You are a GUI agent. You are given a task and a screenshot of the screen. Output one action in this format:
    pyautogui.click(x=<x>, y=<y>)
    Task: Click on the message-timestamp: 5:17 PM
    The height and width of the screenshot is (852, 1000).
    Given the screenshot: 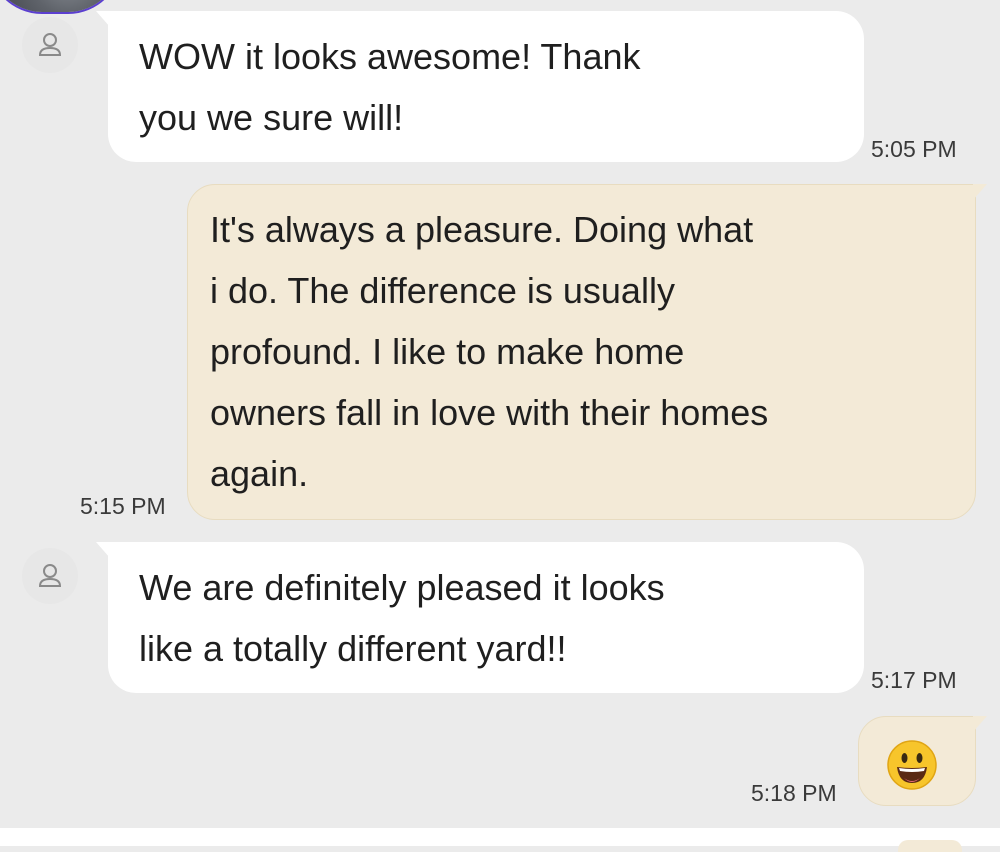 What is the action you would take?
    pyautogui.click(x=914, y=680)
    